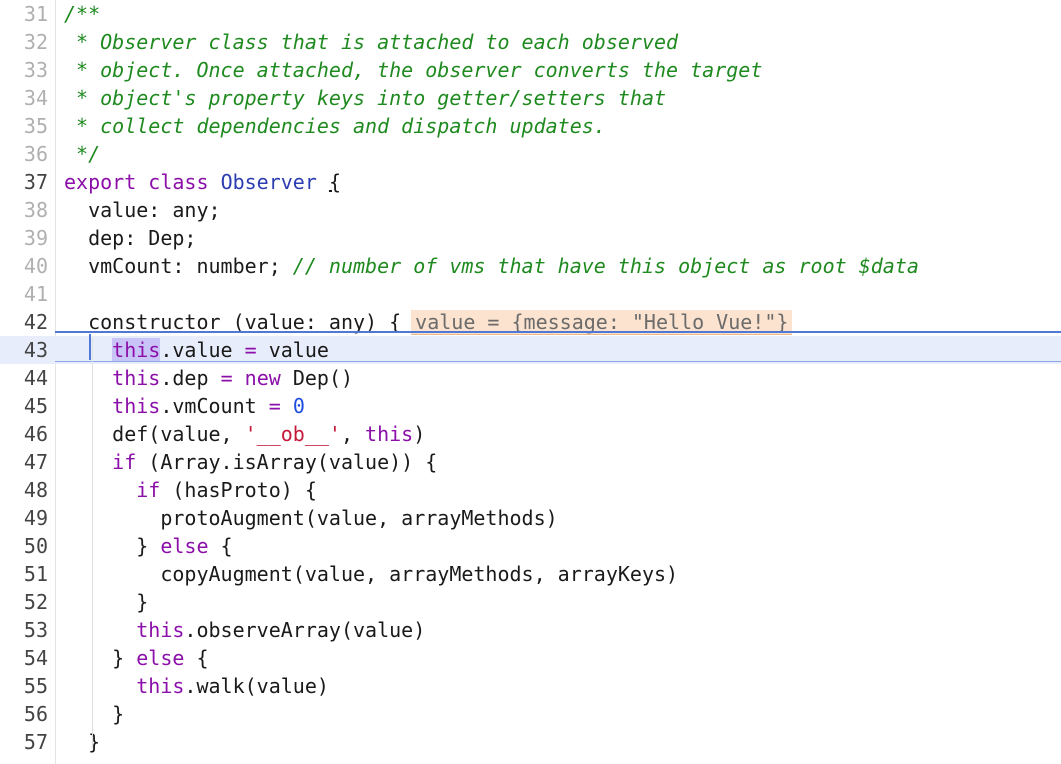 Image resolution: width=1061 pixels, height=764 pixels. I want to click on token-text: .observeArray(value), so click(305, 630).